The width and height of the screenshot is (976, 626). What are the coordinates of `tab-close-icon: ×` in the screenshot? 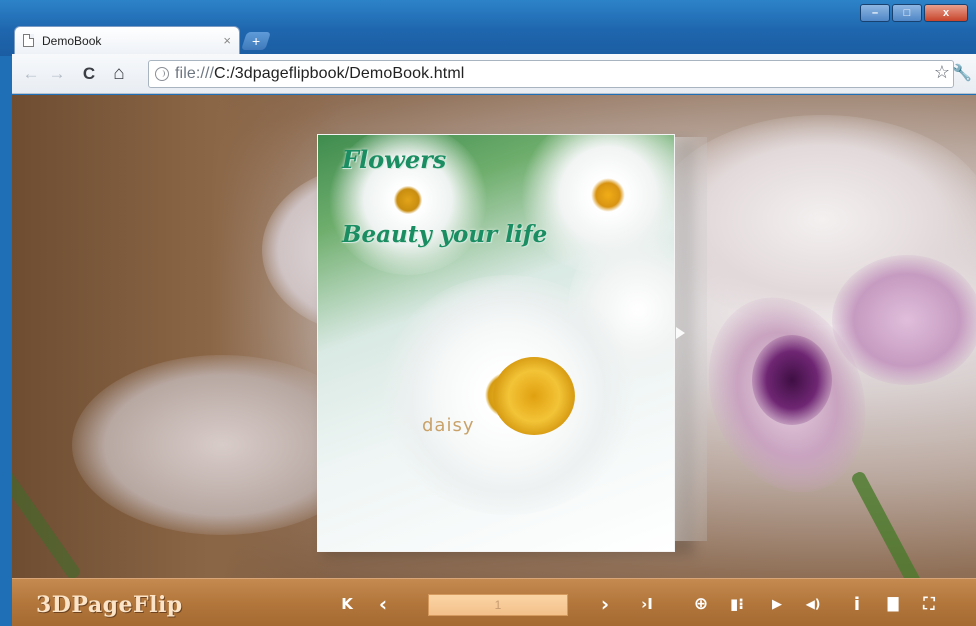 It's located at (227, 40).